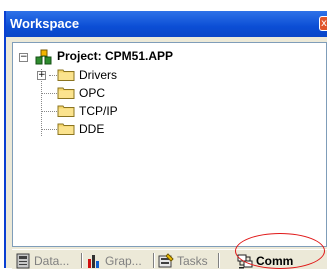 This screenshot has width=327, height=269. What do you see at coordinates (98, 111) in the screenshot?
I see `tree-item-tcpip: TCP/IP` at bounding box center [98, 111].